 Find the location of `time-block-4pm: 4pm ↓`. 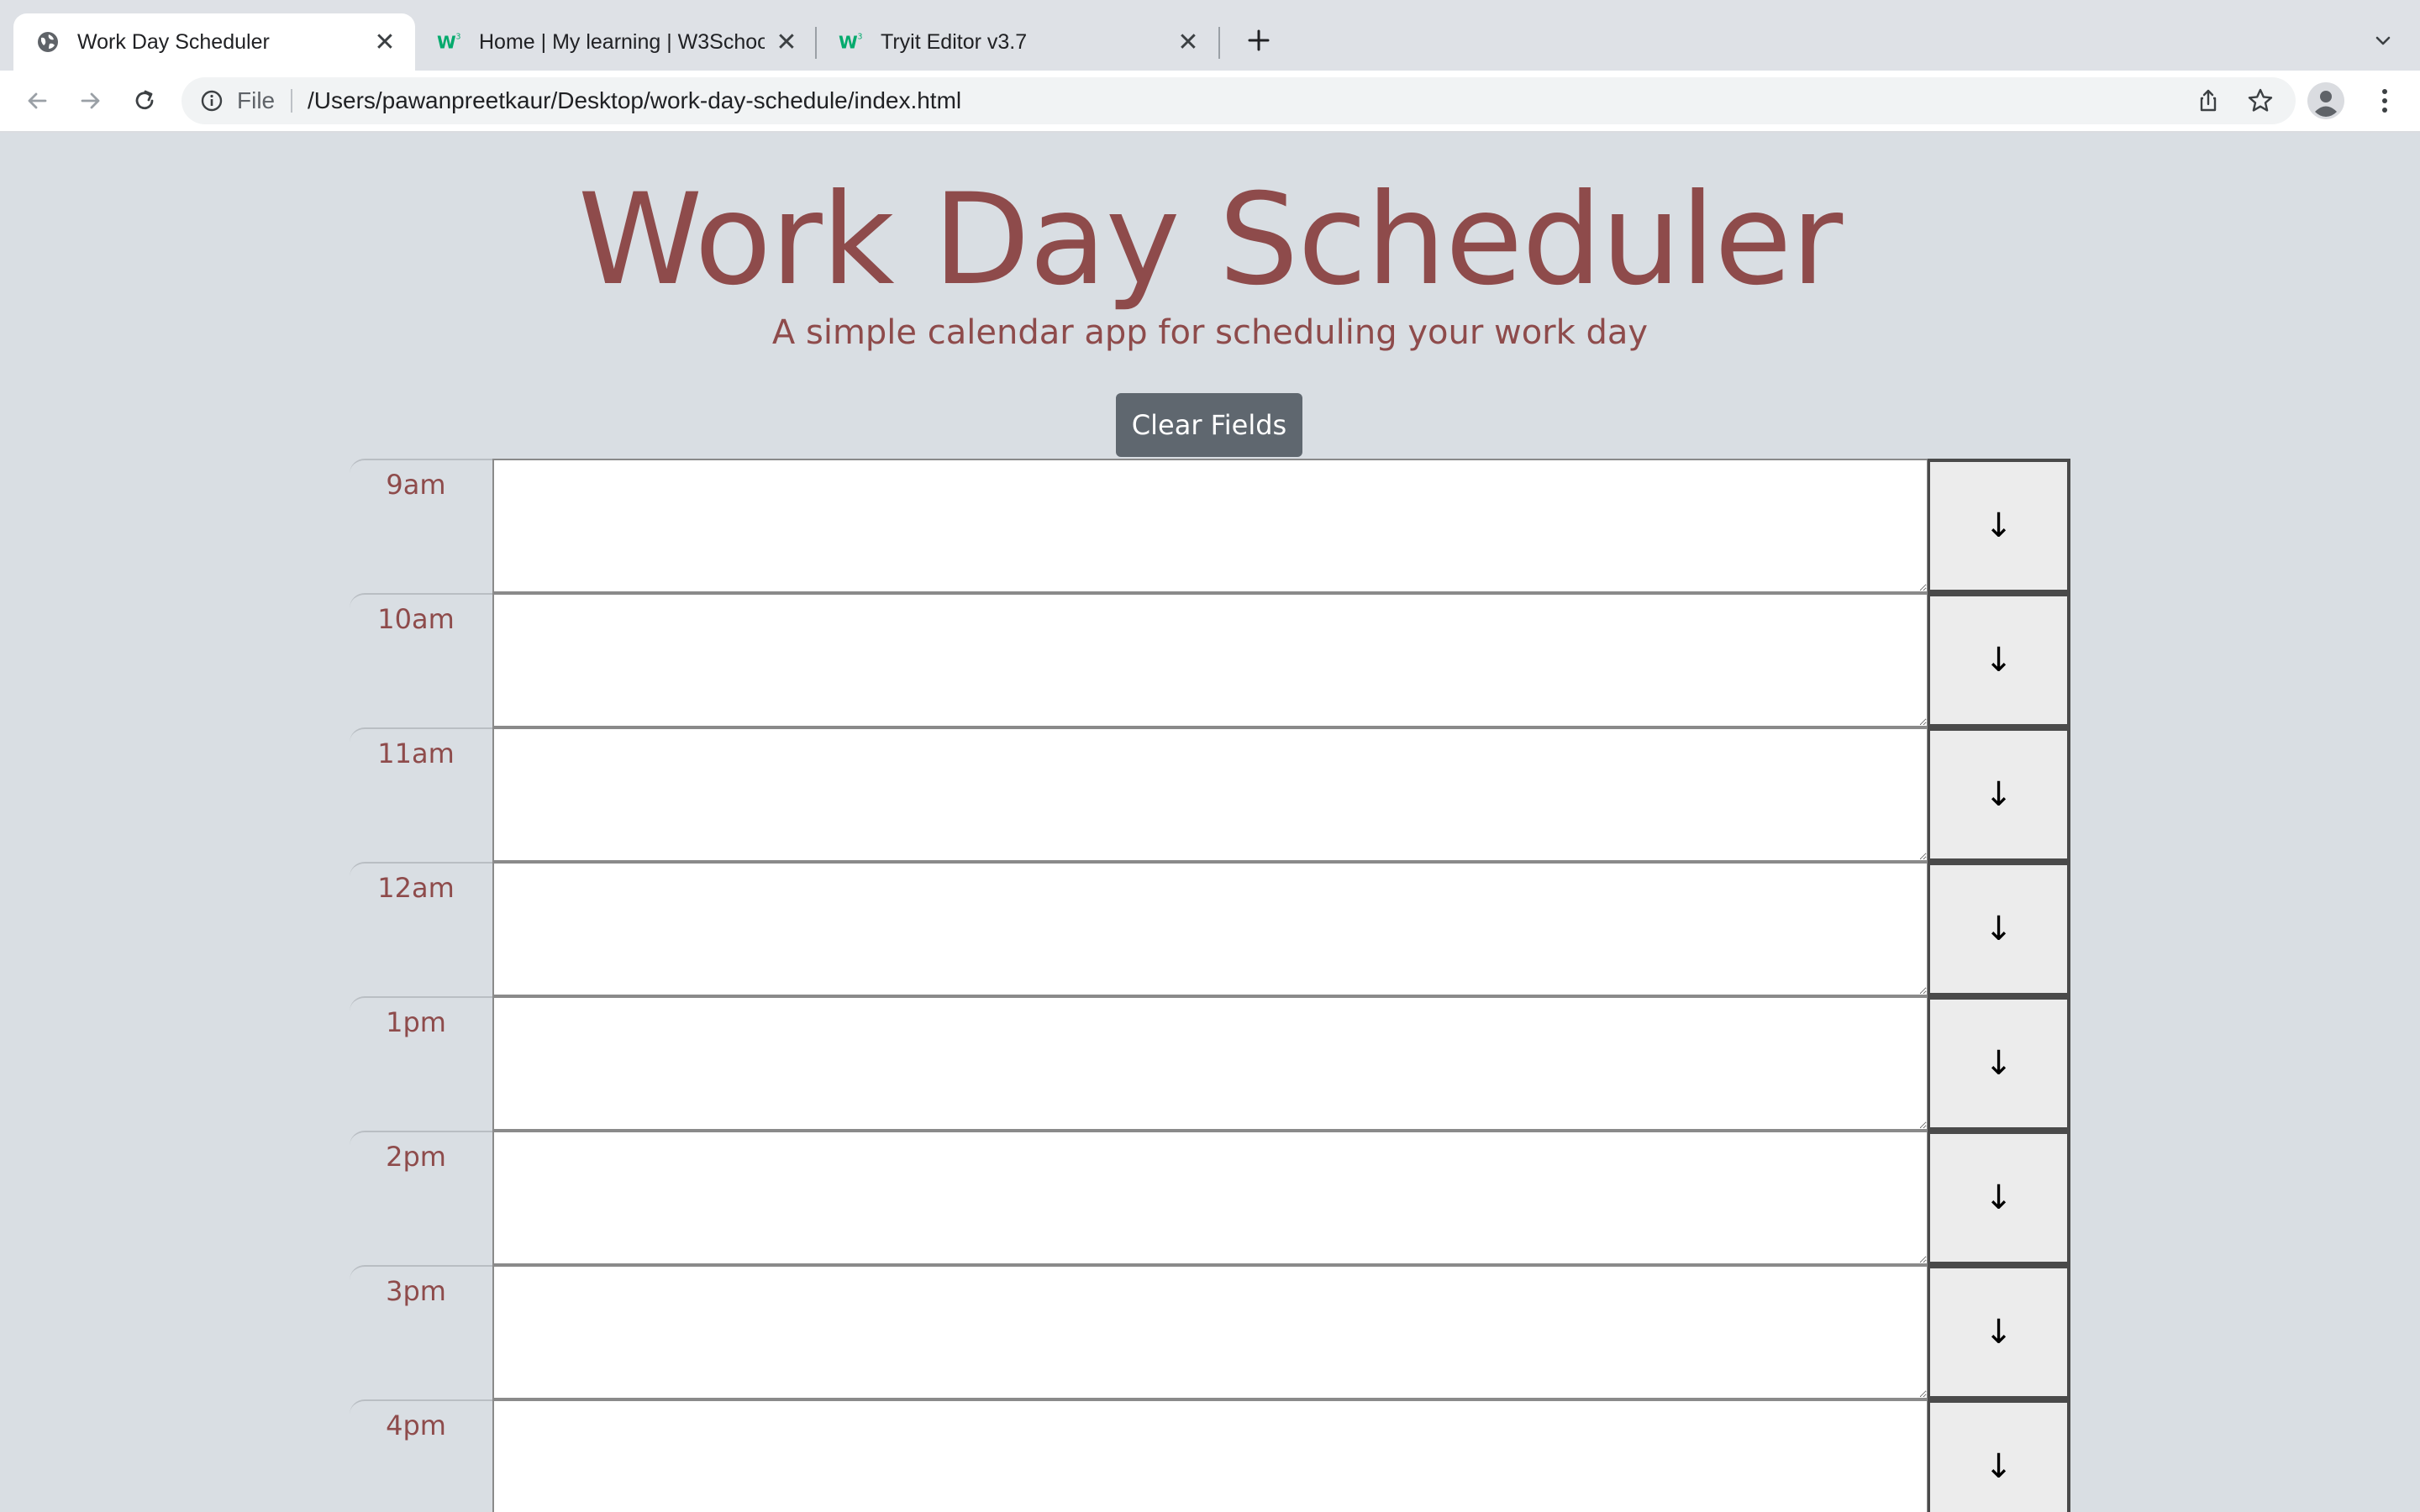

time-block-4pm: 4pm ↓ is located at coordinates (1210, 1455).